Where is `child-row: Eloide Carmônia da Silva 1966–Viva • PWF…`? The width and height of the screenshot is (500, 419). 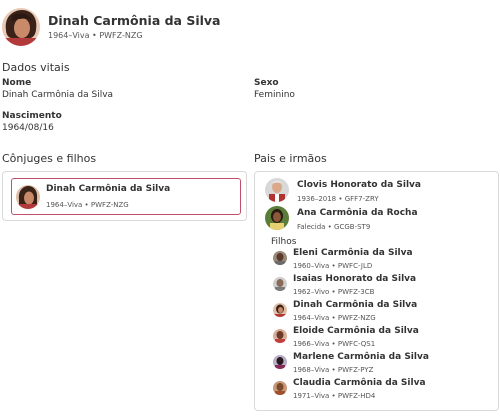
child-row: Eloide Carmônia da Silva 1966–Viva • PWF… is located at coordinates (382, 338).